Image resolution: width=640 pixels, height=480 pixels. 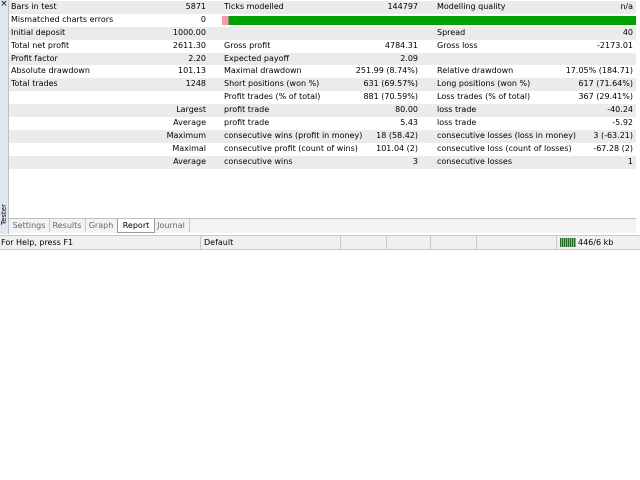 I want to click on tab-graph: Graph, so click(x=101, y=225).